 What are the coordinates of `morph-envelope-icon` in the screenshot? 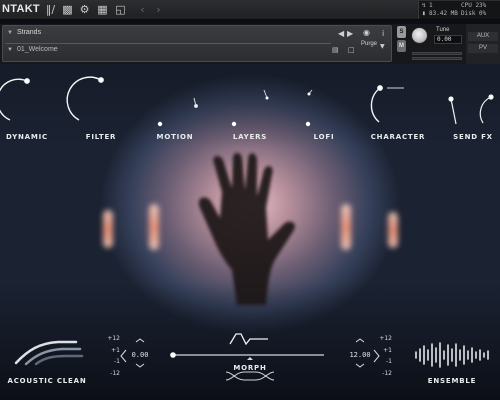 It's located at (248, 339).